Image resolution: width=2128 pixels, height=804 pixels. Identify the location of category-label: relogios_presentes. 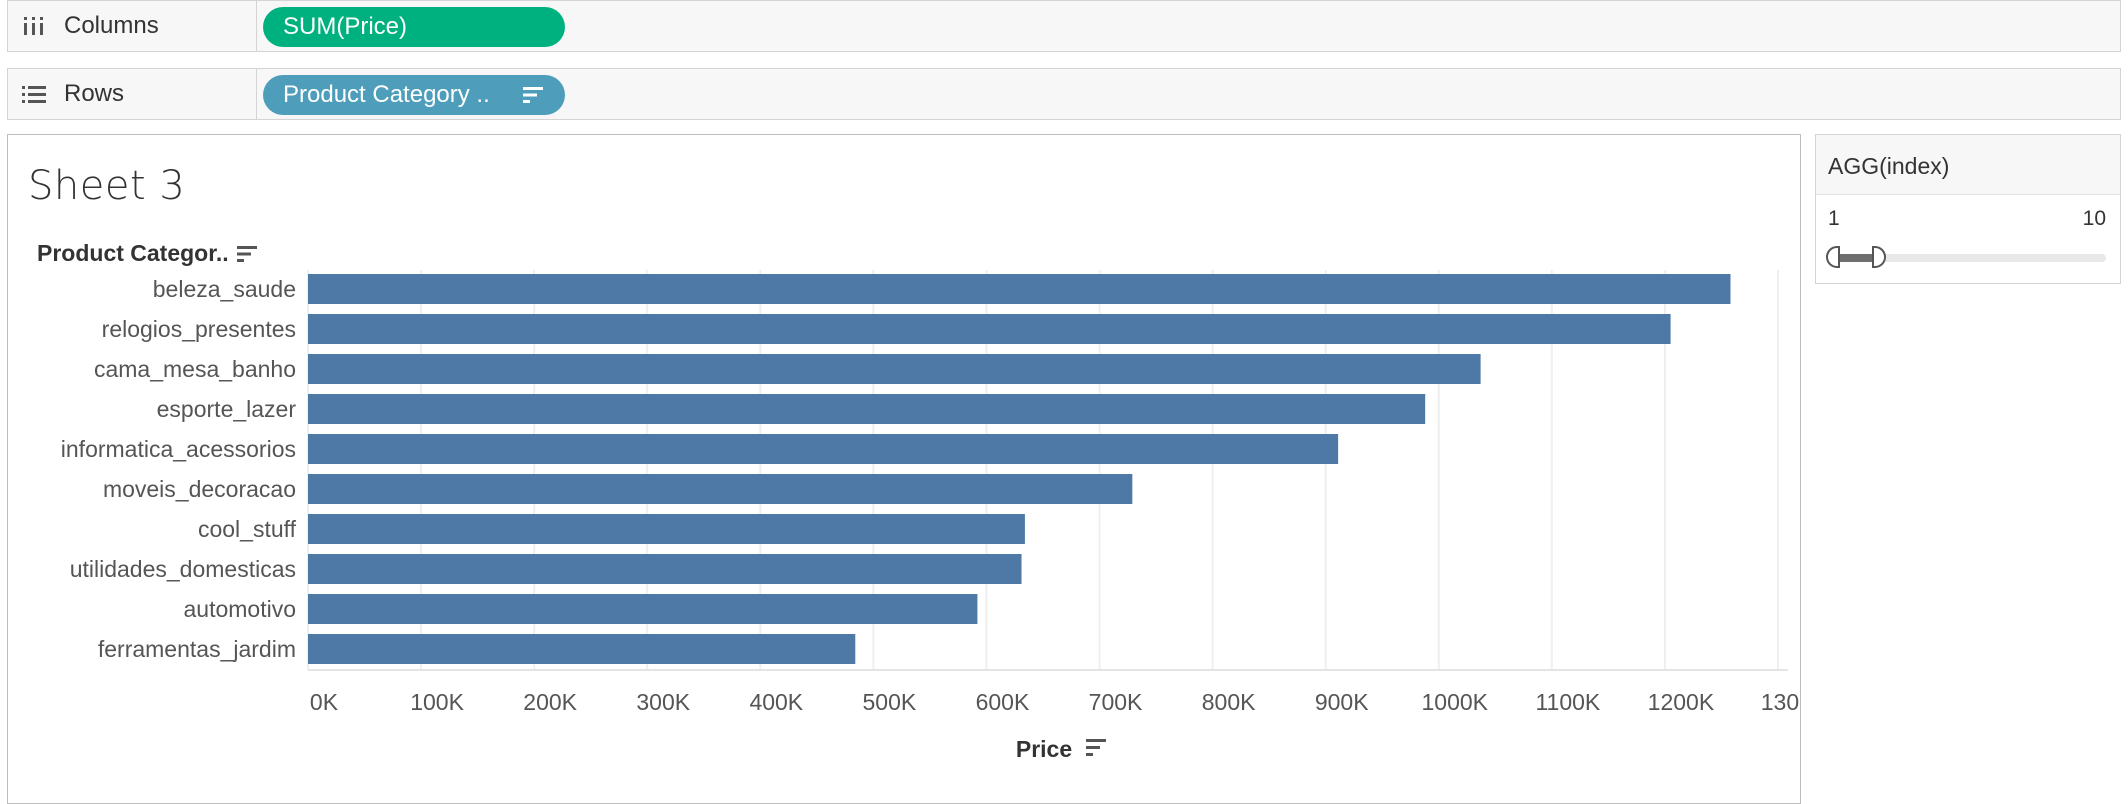
(199, 329).